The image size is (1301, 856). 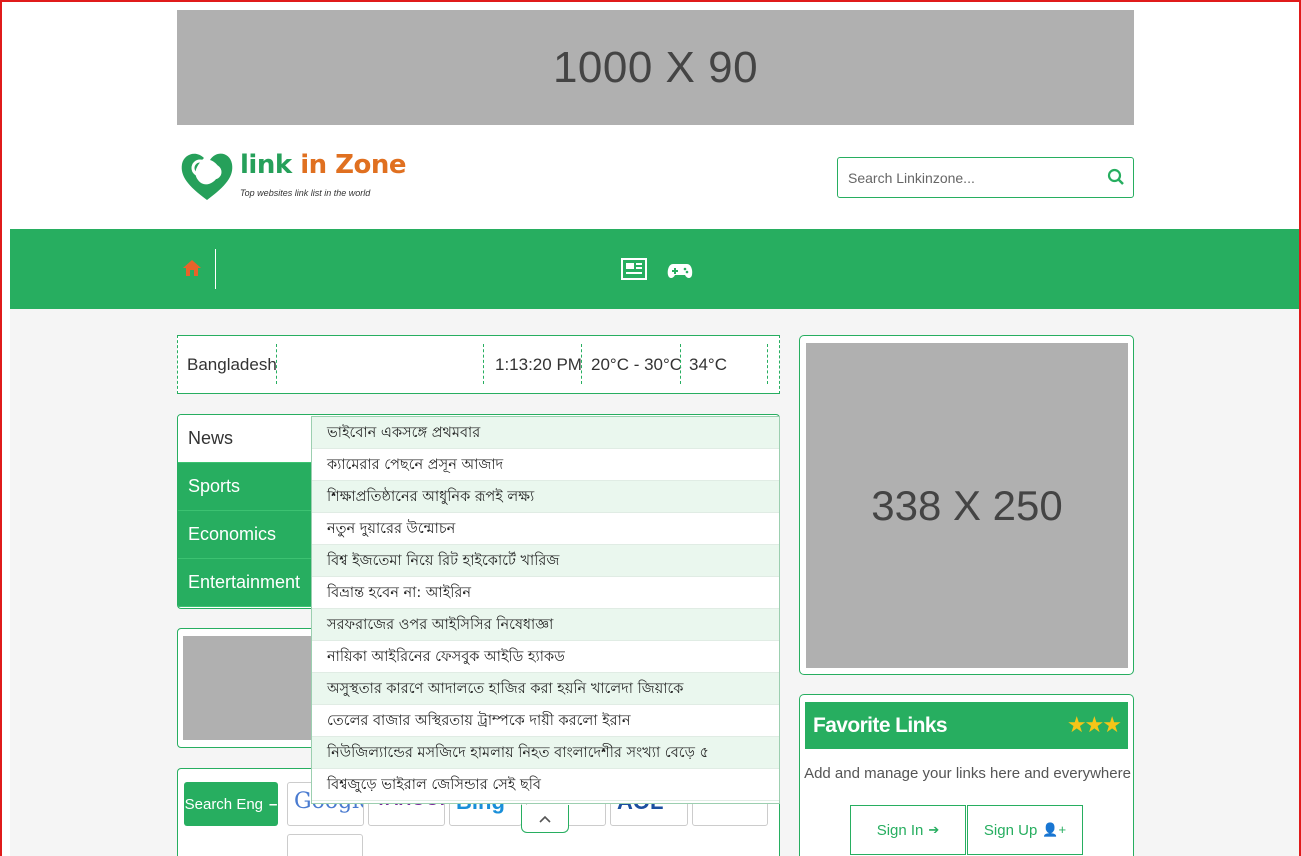 I want to click on right-ad-placeholder: 338 X 250, so click(x=967, y=505).